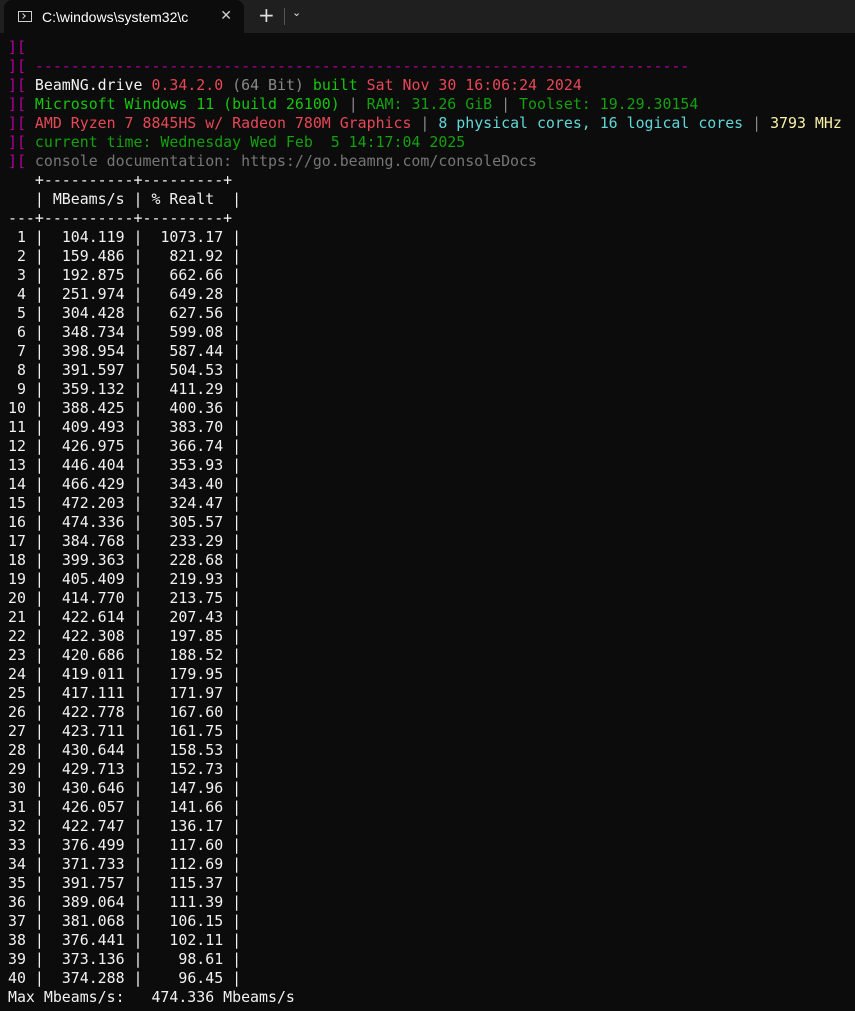 This screenshot has width=855, height=1011. Describe the element at coordinates (93, 389) in the screenshot. I see `mbeams-value: 359.132` at that location.